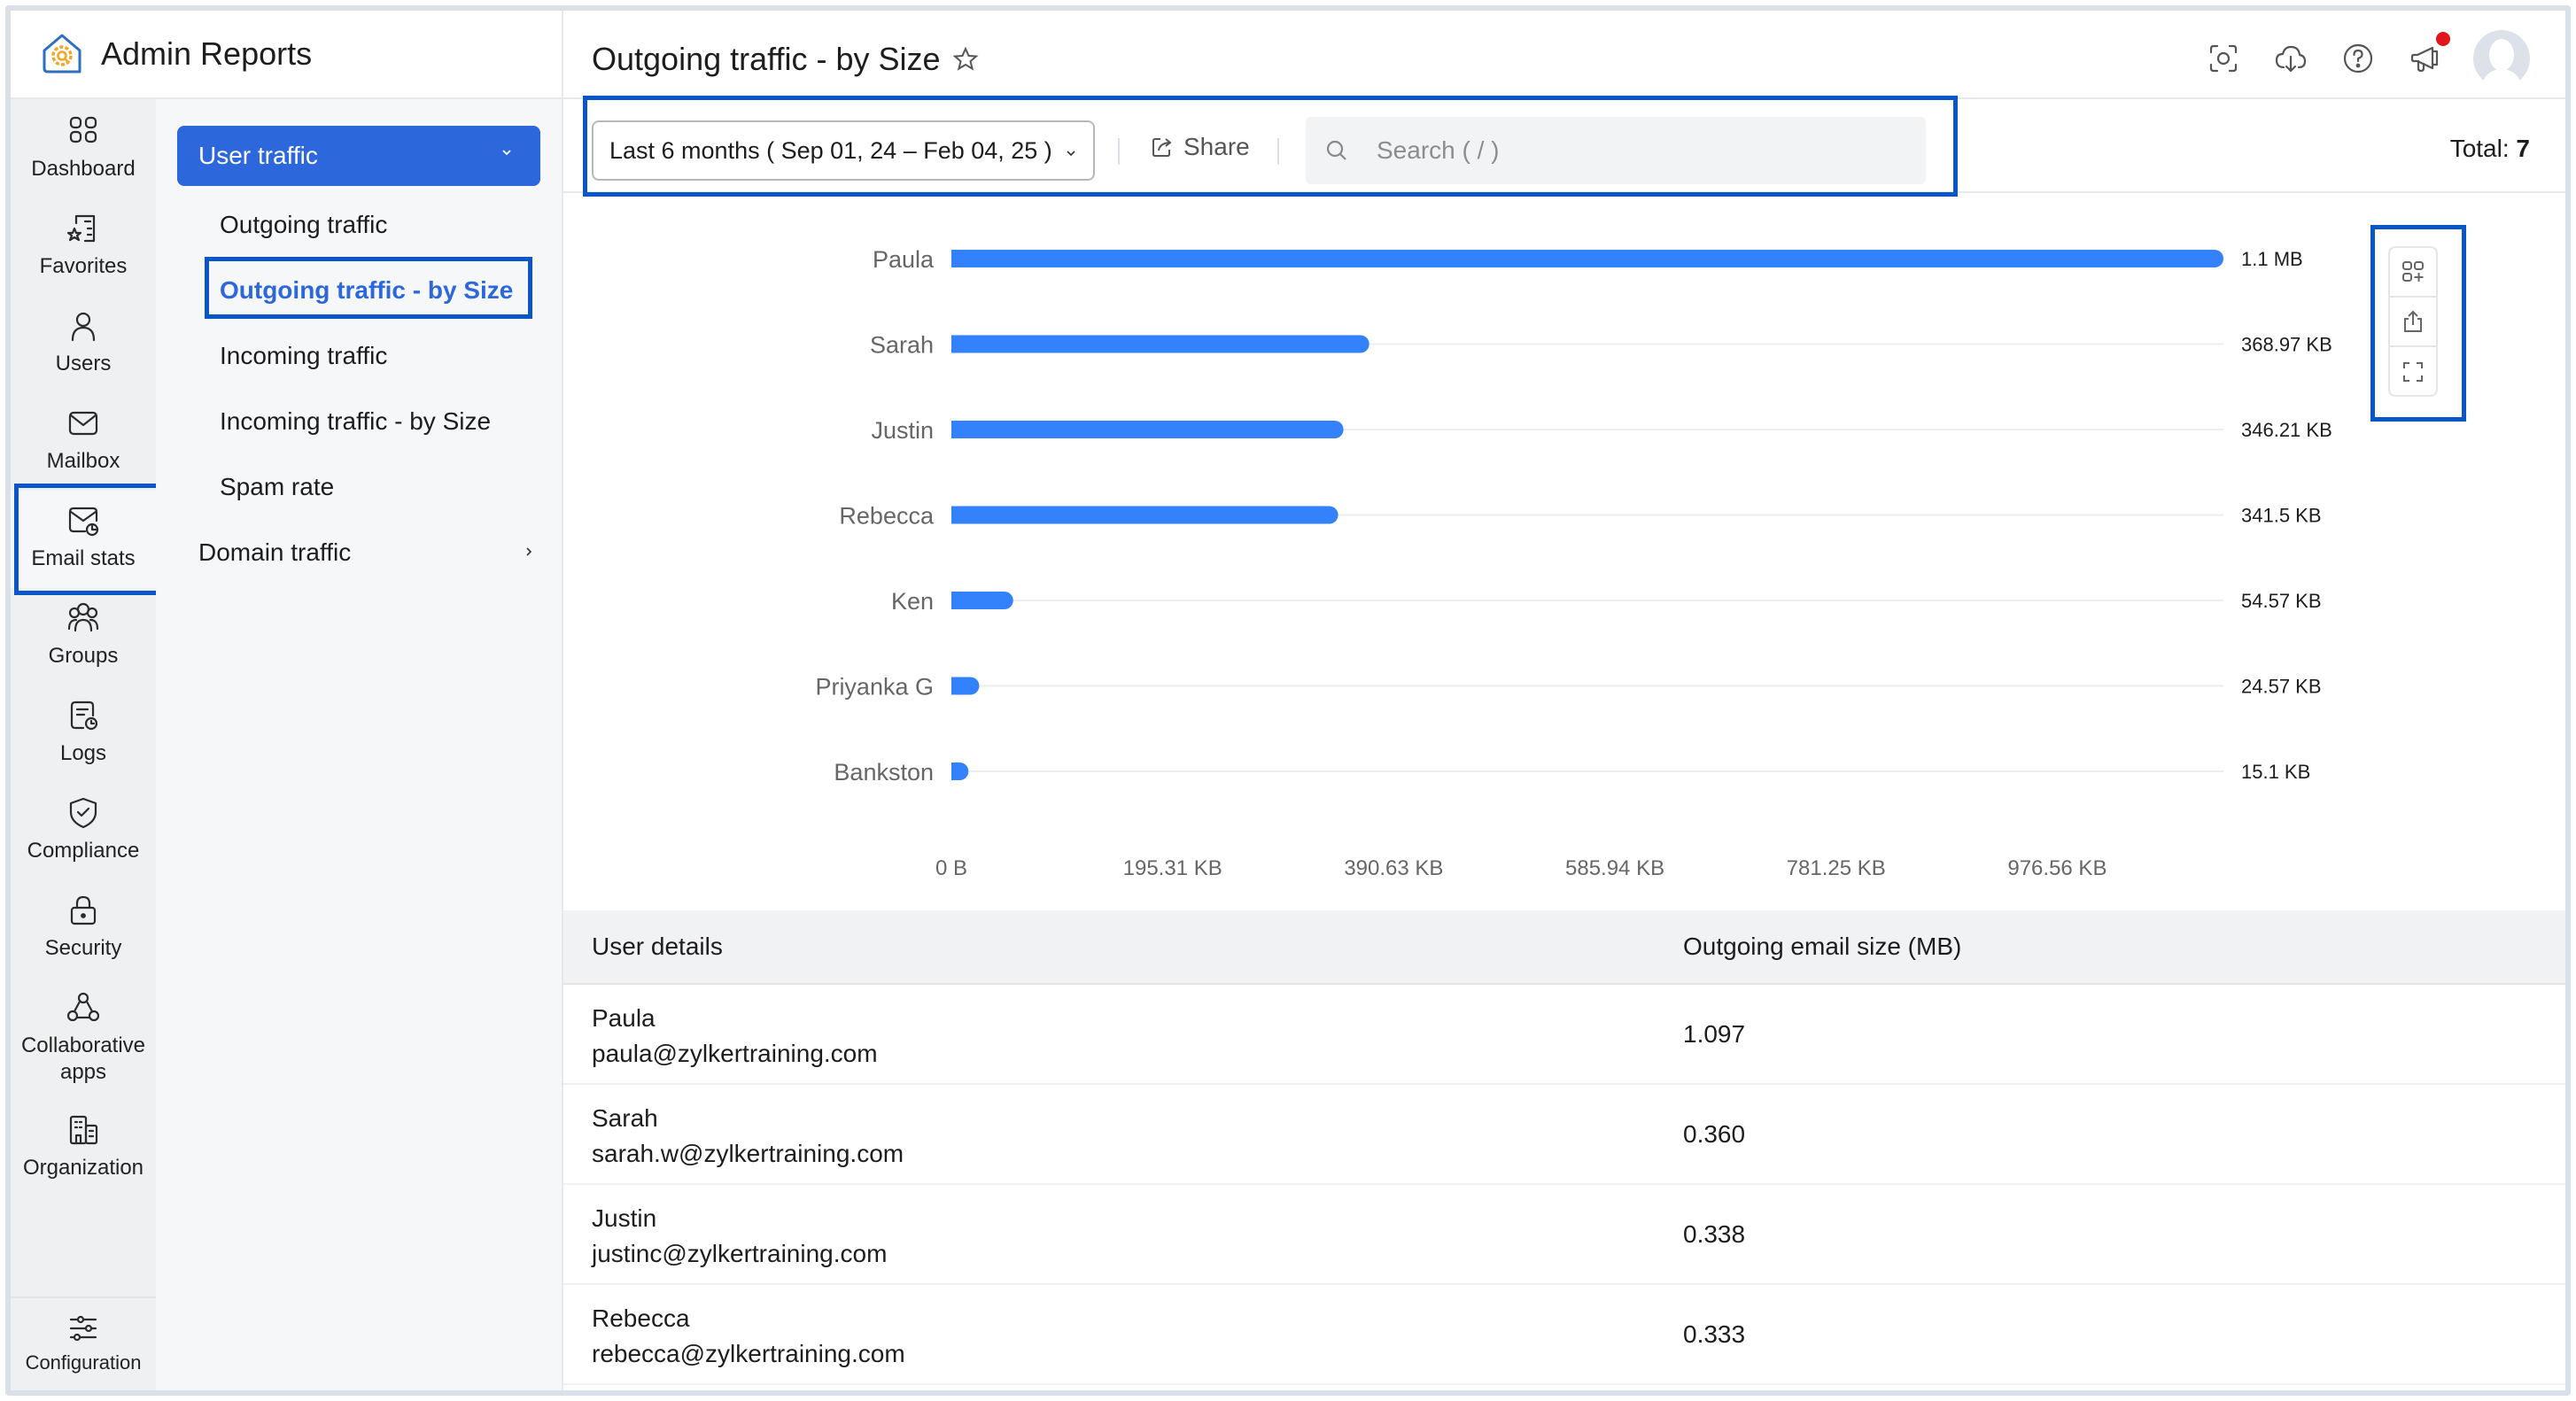 The width and height of the screenshot is (2576, 1401). I want to click on divider, so click(1119, 151).